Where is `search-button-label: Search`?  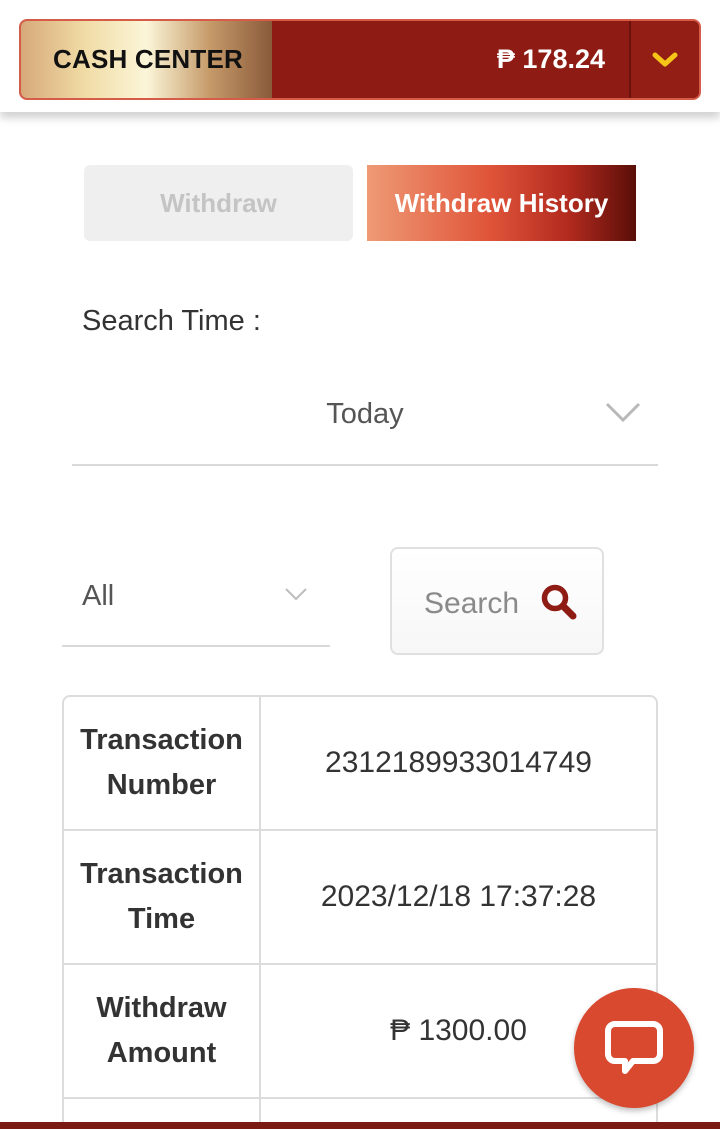 search-button-label: Search is located at coordinates (472, 603).